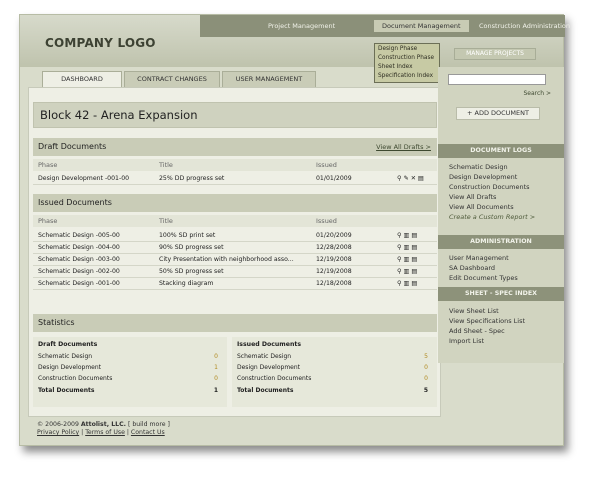 The width and height of the screenshot is (595, 479). I want to click on stat-value: 5, so click(426, 356).